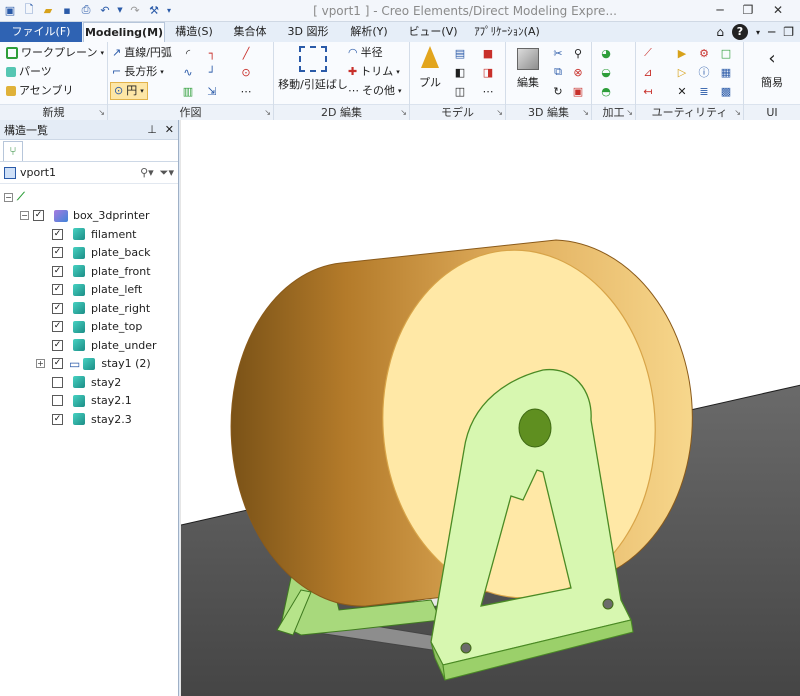  What do you see at coordinates (499, 112) in the screenshot?
I see `group-model-launcher-icon: ↘` at bounding box center [499, 112].